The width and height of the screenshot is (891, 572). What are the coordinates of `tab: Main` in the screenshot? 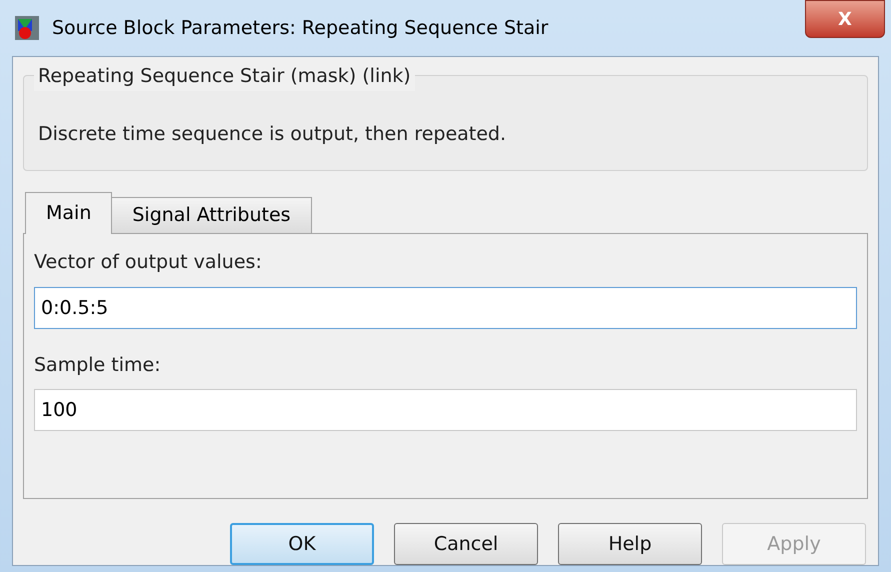 It's located at (68, 213).